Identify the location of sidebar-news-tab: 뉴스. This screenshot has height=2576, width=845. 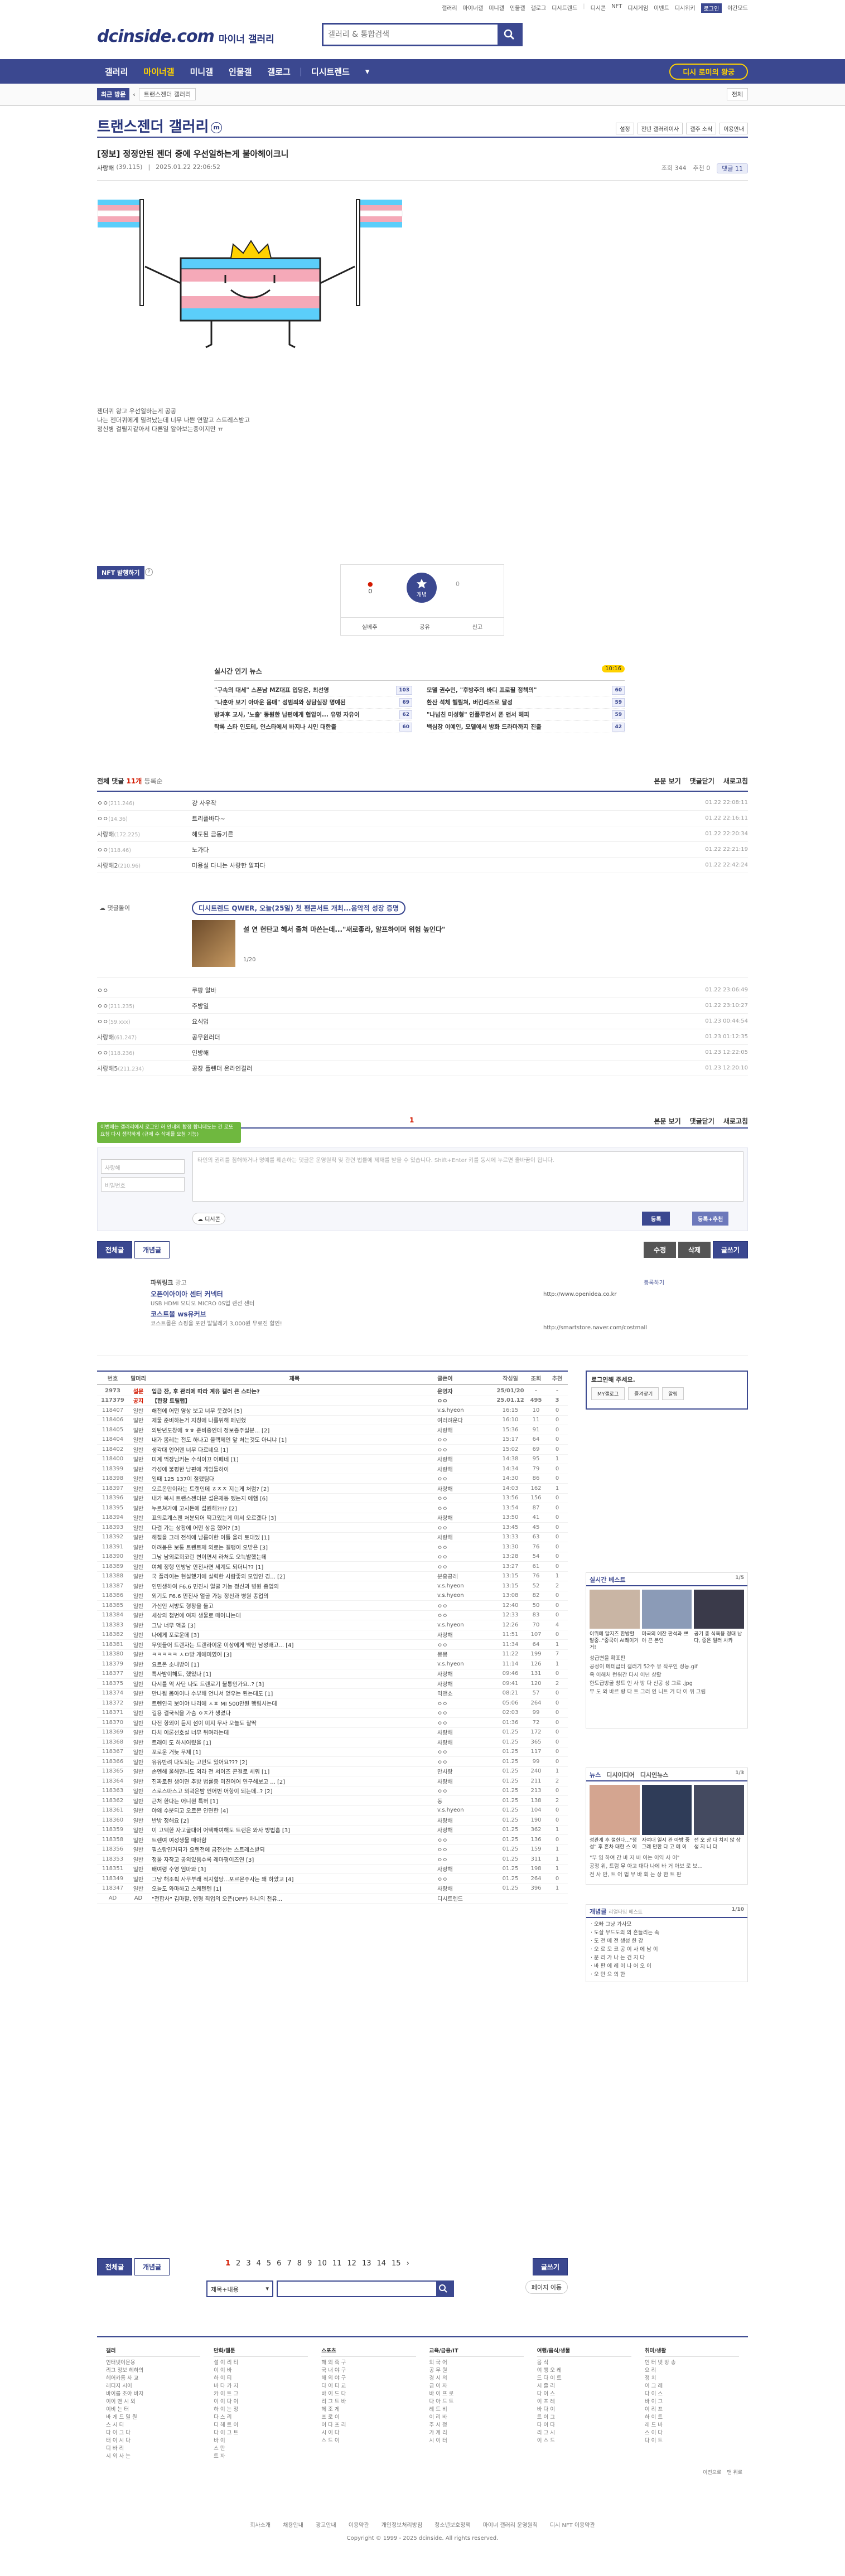
(595, 1775).